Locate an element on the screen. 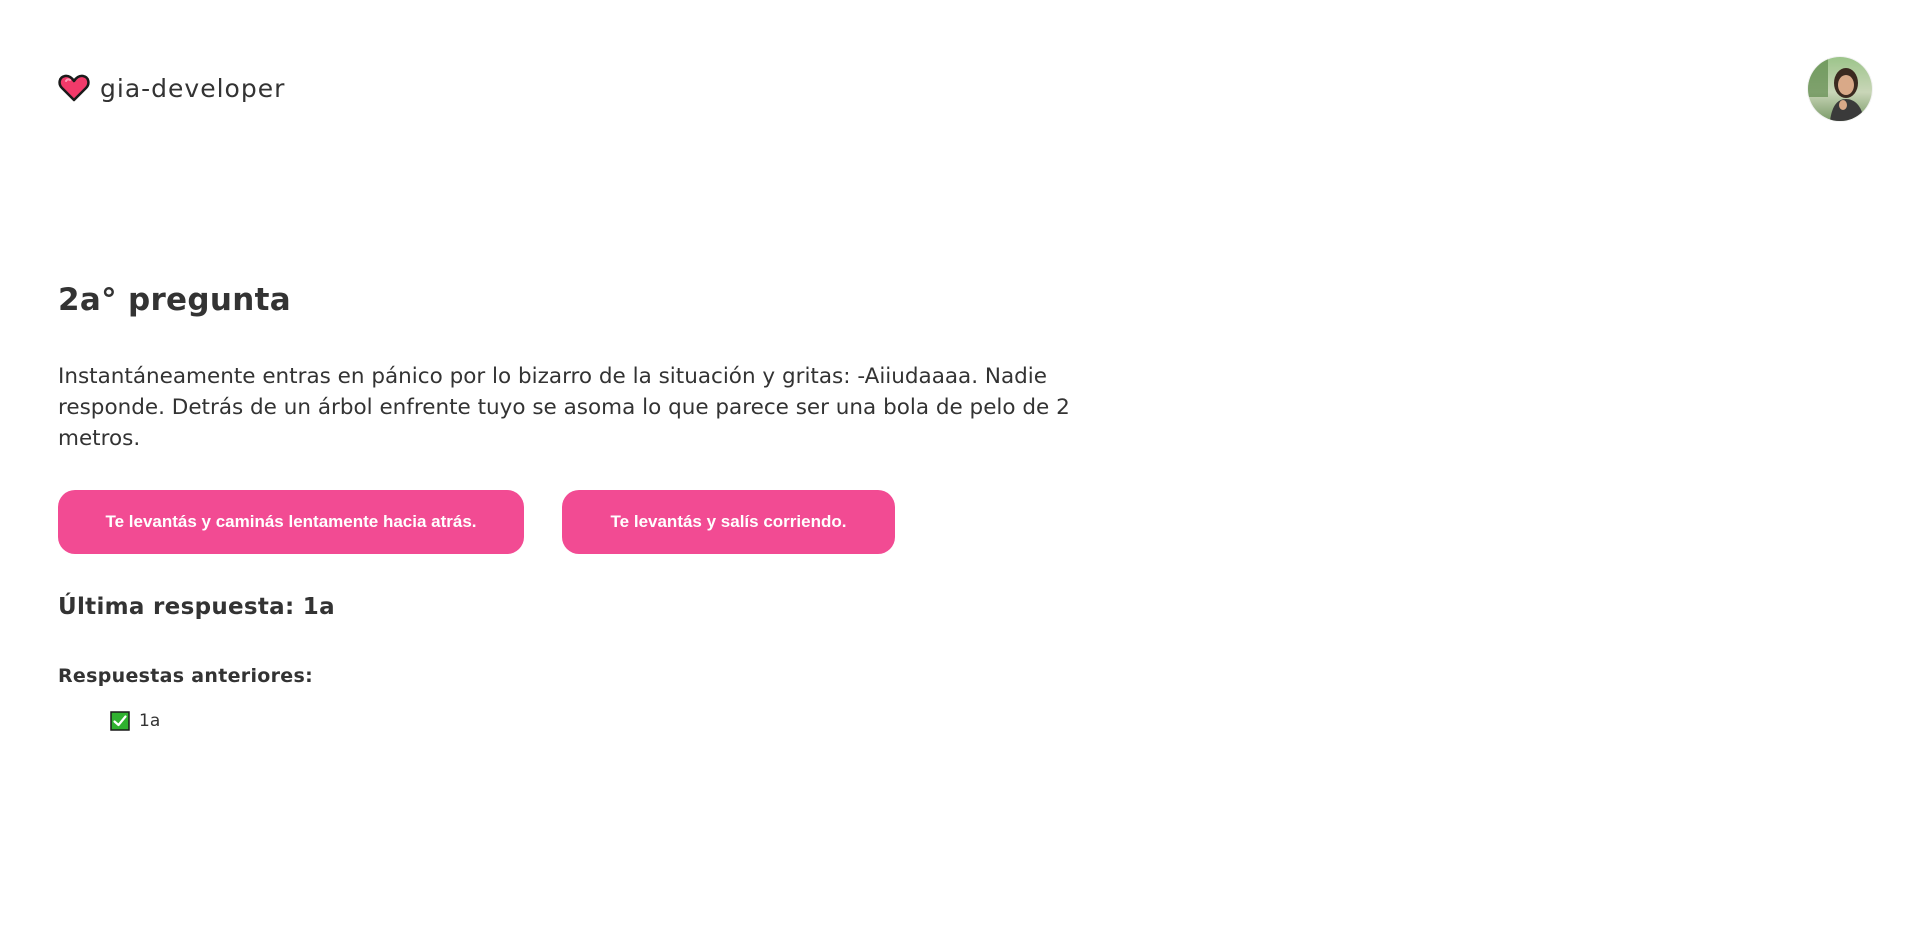 Image resolution: width=1920 pixels, height=940 pixels. avatar is located at coordinates (1840, 89).